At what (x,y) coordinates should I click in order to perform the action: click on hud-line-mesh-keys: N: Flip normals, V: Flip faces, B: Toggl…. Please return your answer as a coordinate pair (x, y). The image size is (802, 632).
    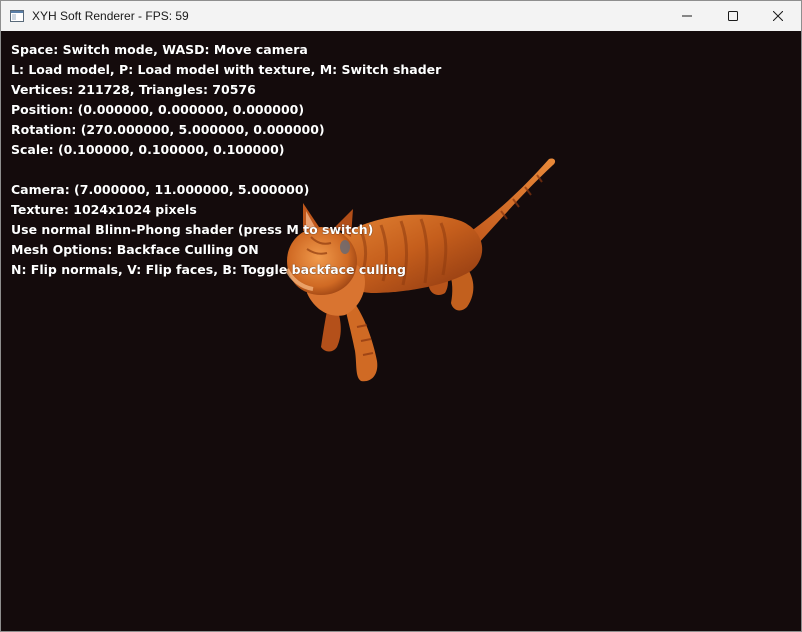
    Looking at the image, I should click on (208, 269).